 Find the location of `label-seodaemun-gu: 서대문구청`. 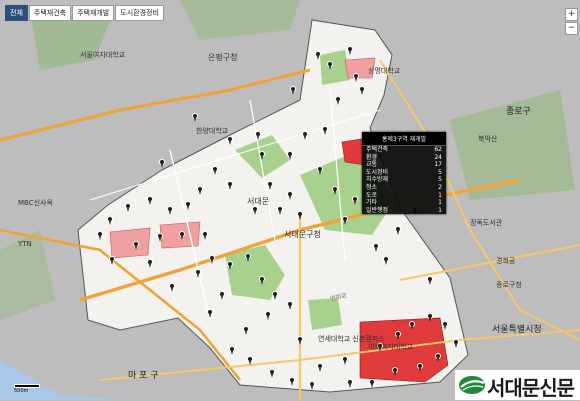

label-seodaemun-gu: 서대문구청 is located at coordinates (302, 234).